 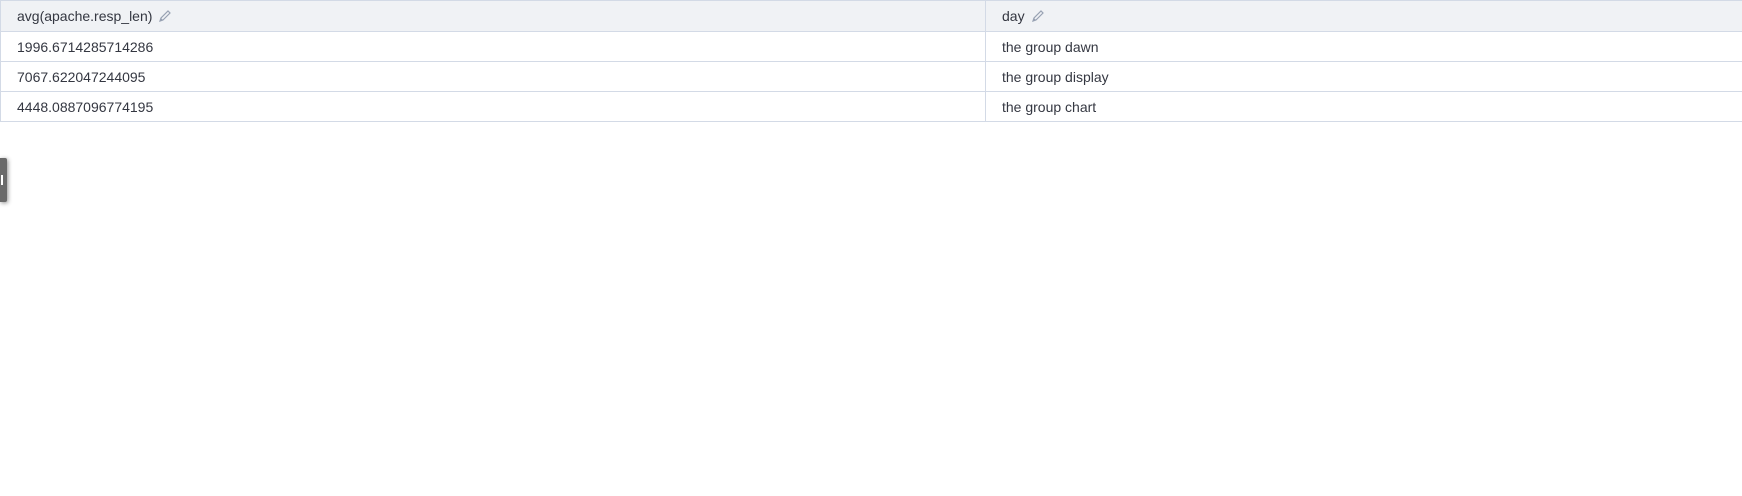 What do you see at coordinates (493, 46) in the screenshot?
I see `table-cell-value: 1996.6714285714286` at bounding box center [493, 46].